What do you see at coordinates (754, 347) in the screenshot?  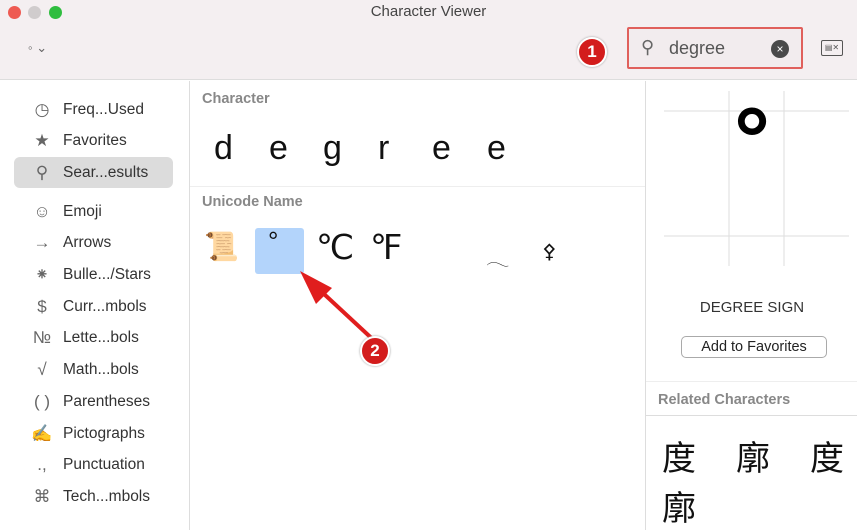 I see `add-to-favorites-button: Add to Favorites` at bounding box center [754, 347].